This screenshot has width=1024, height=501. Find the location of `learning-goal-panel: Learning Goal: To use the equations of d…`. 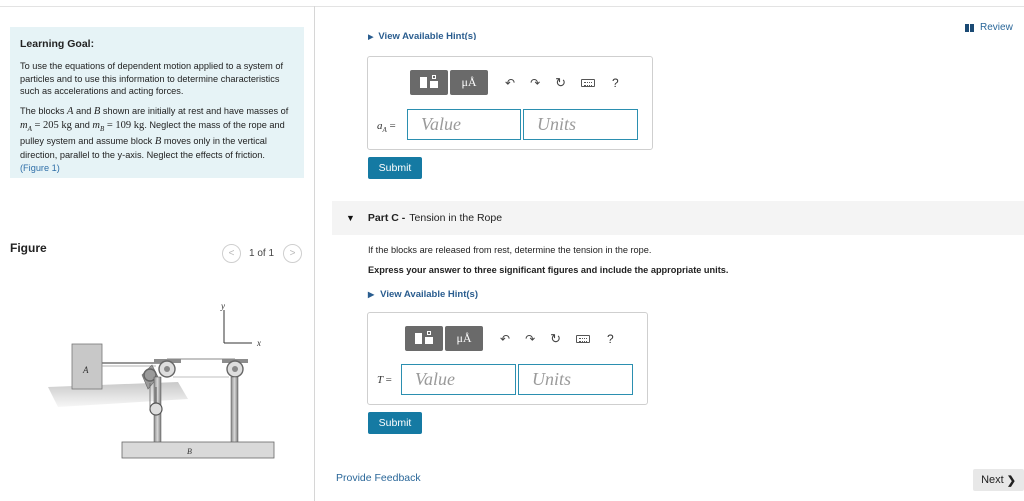

learning-goal-panel: Learning Goal: To use the equations of d… is located at coordinates (157, 102).